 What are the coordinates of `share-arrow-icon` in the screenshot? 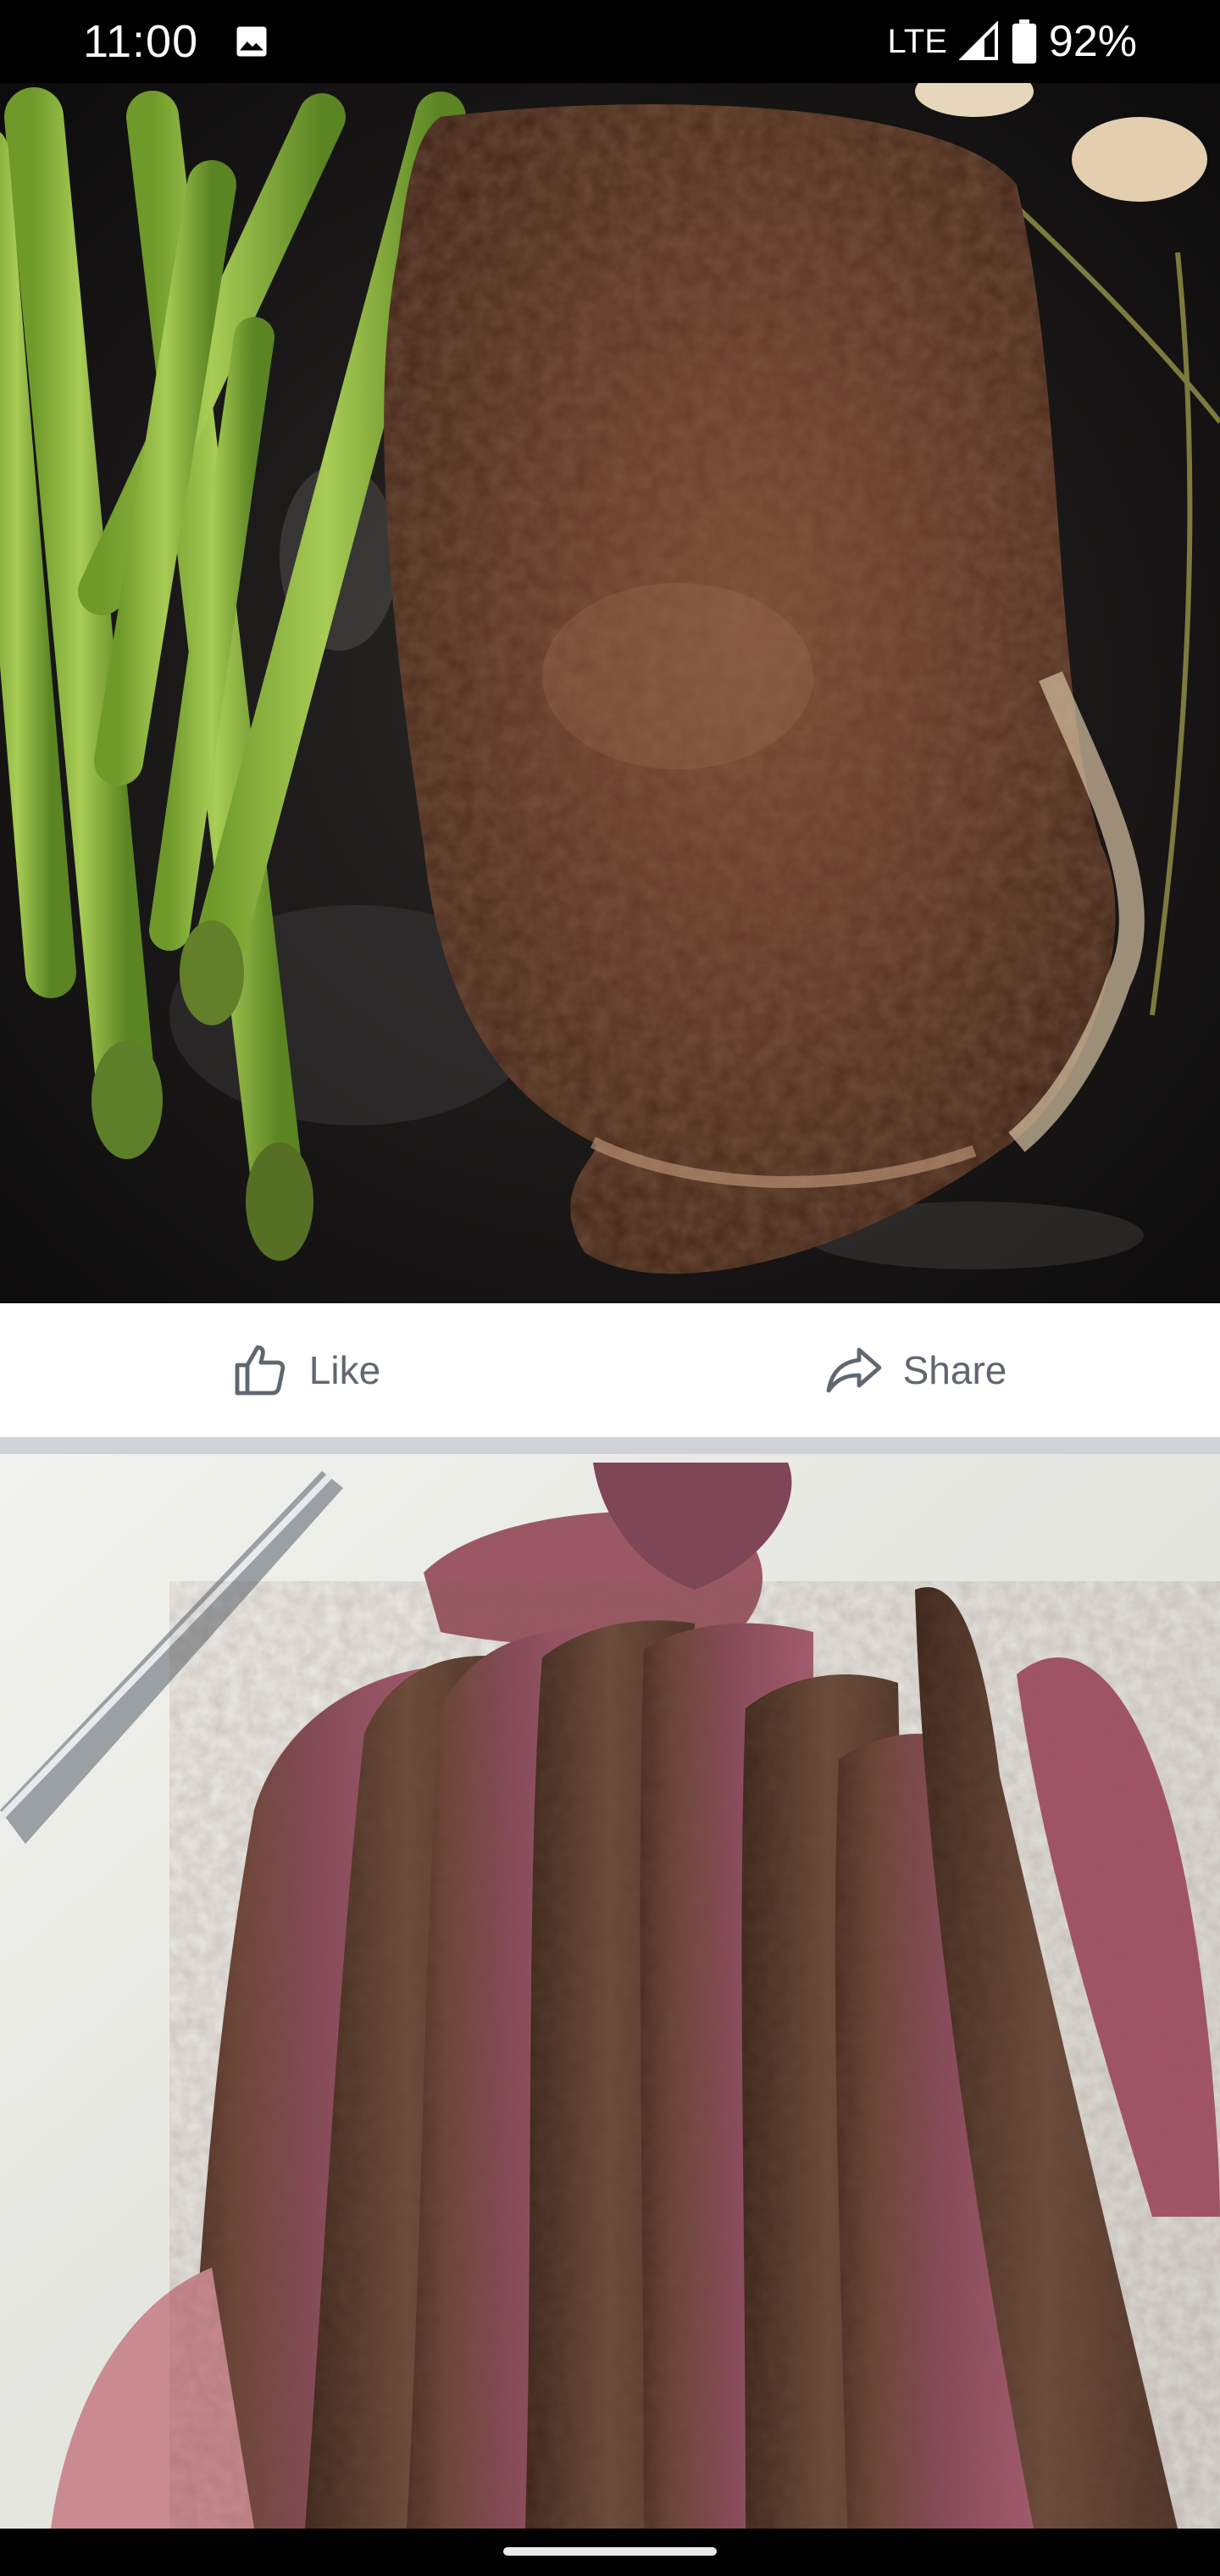 It's located at (854, 1370).